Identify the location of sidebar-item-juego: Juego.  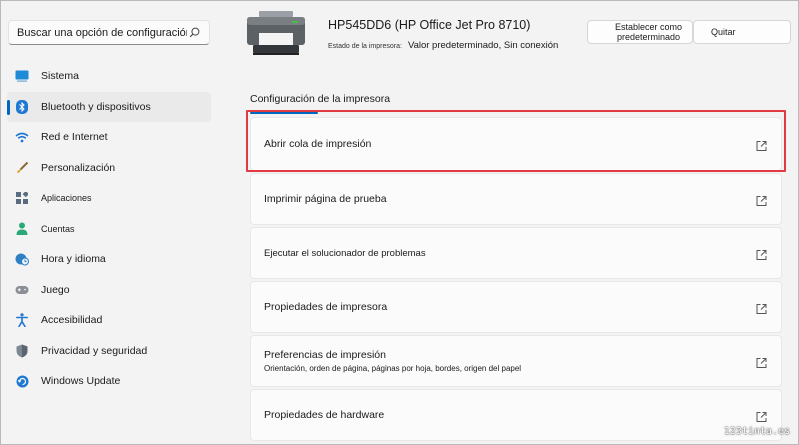
(109, 290).